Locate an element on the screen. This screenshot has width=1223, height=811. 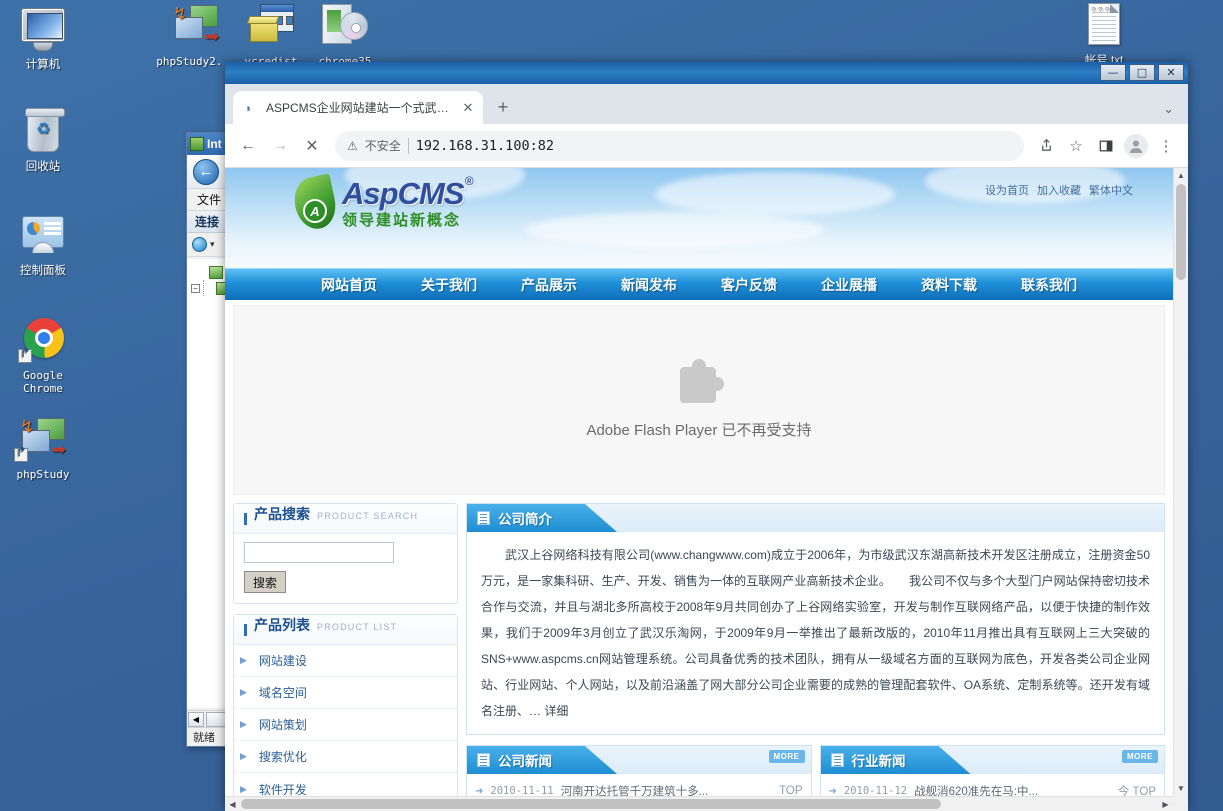
trademark-symbol: ® is located at coordinates (469, 181).